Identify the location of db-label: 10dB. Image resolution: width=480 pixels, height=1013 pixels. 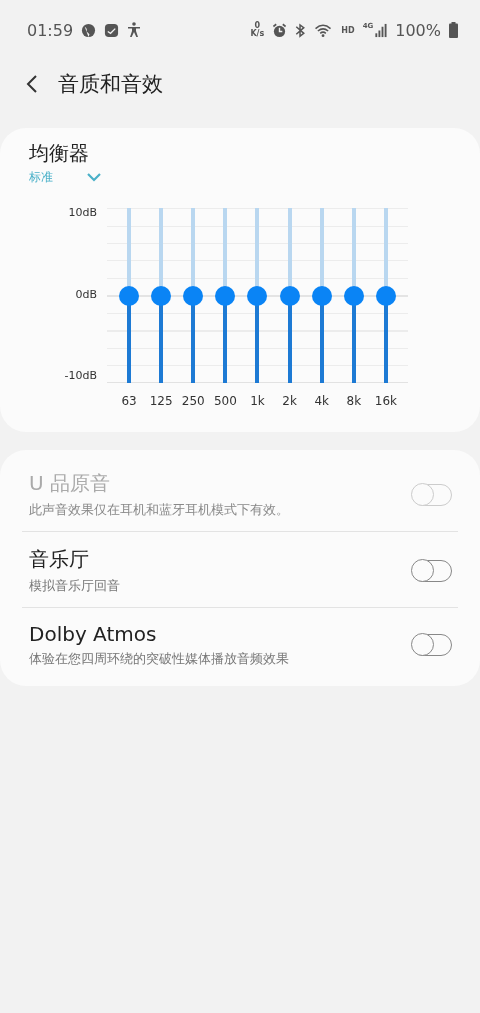
(82, 213).